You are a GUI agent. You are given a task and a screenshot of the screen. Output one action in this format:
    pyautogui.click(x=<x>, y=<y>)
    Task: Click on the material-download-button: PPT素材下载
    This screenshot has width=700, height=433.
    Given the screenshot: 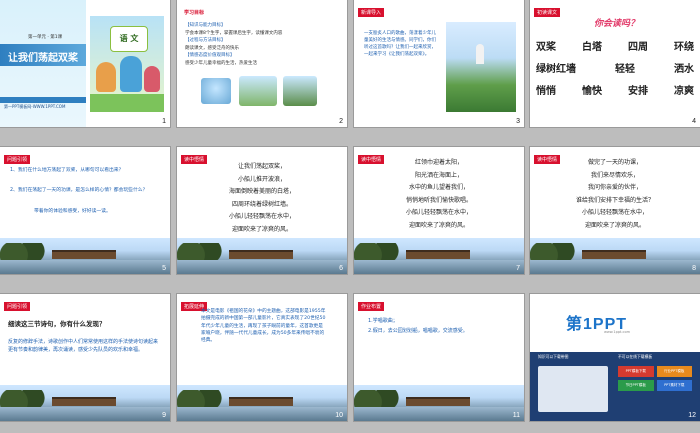 What is the action you would take?
    pyautogui.click(x=674, y=385)
    